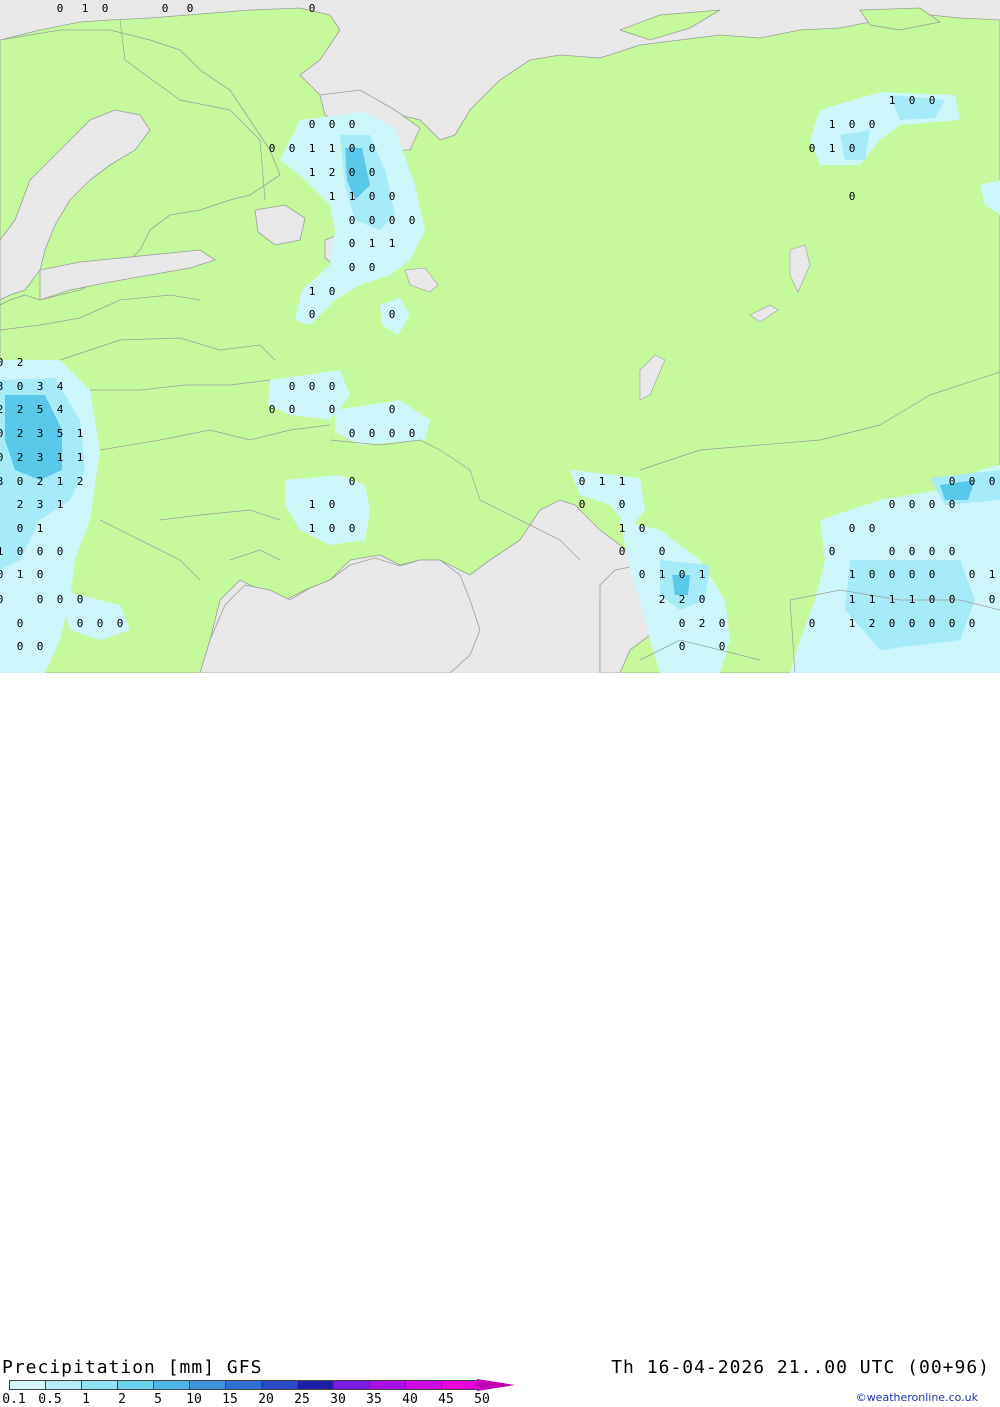 This screenshot has height=1407, width=1000. What do you see at coordinates (132, 1367) in the screenshot?
I see `map-title: Precipitation [mm] GFS` at bounding box center [132, 1367].